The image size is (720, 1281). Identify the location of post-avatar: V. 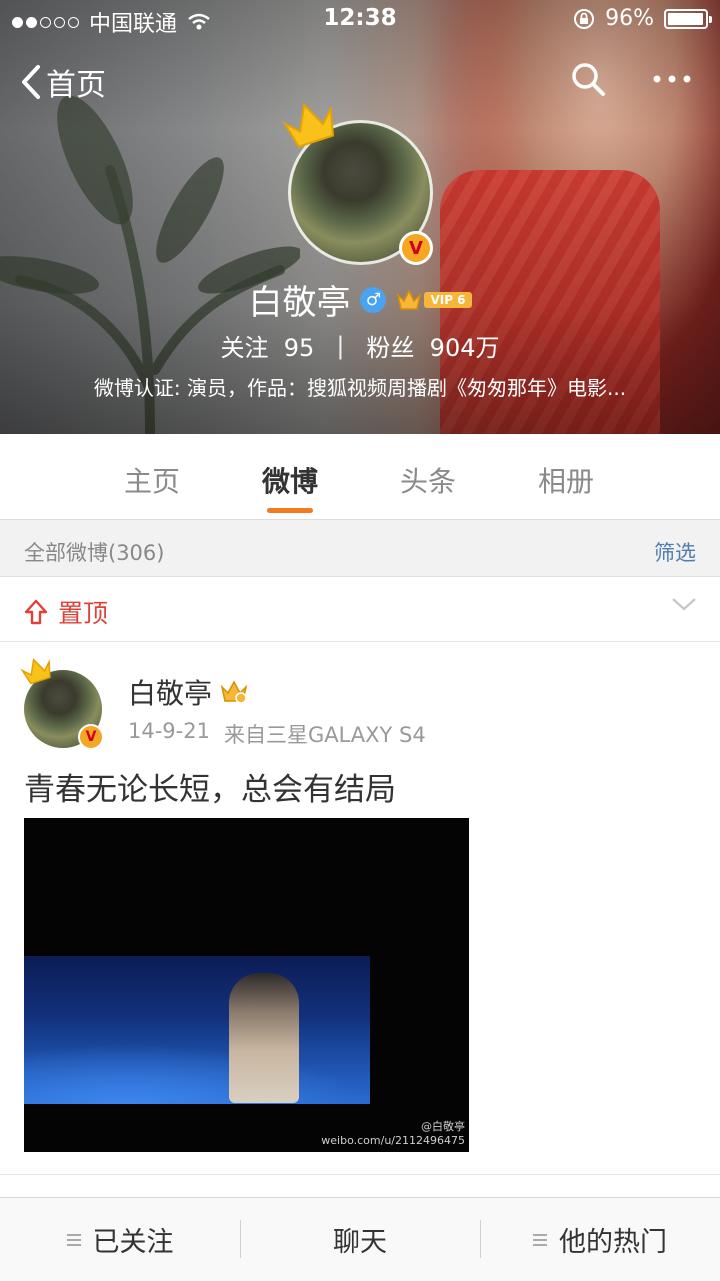
(62, 703).